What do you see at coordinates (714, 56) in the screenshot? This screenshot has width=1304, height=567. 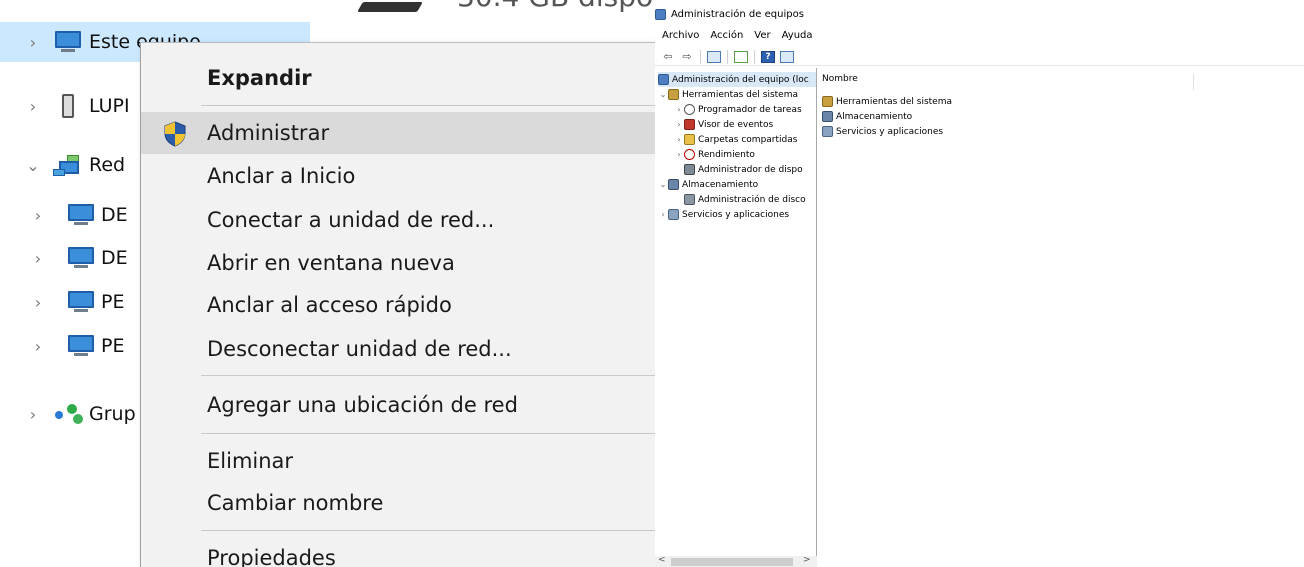 I see `show-hide-console-tree-icon` at bounding box center [714, 56].